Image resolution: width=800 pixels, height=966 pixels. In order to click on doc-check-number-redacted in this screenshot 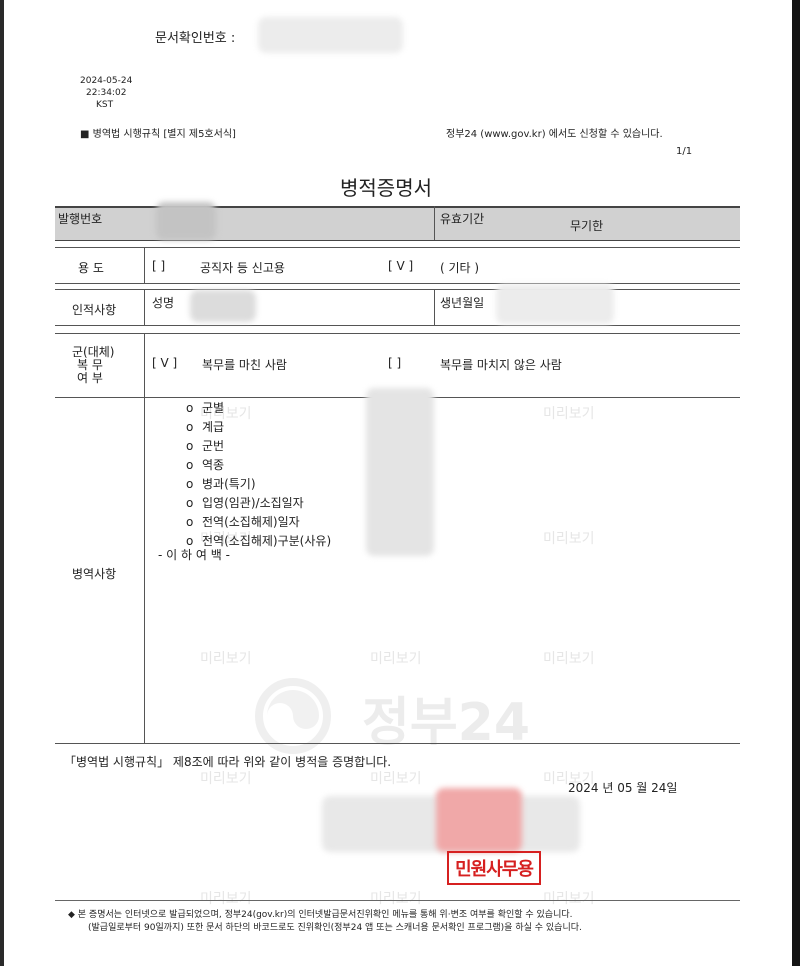, I will do `click(330, 35)`.